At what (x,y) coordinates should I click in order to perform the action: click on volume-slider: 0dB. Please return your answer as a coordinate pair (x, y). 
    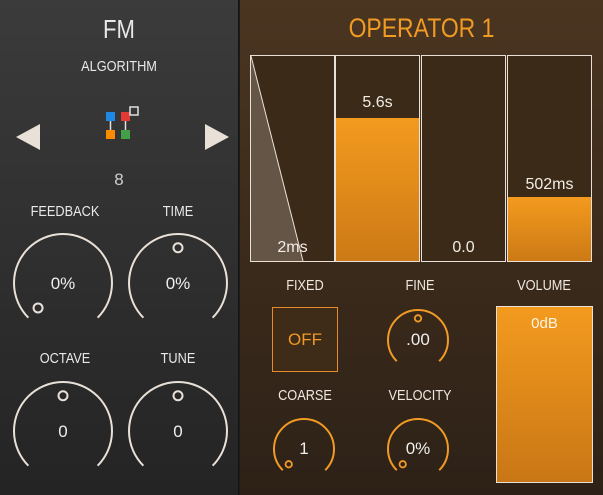
    Looking at the image, I should click on (544, 394).